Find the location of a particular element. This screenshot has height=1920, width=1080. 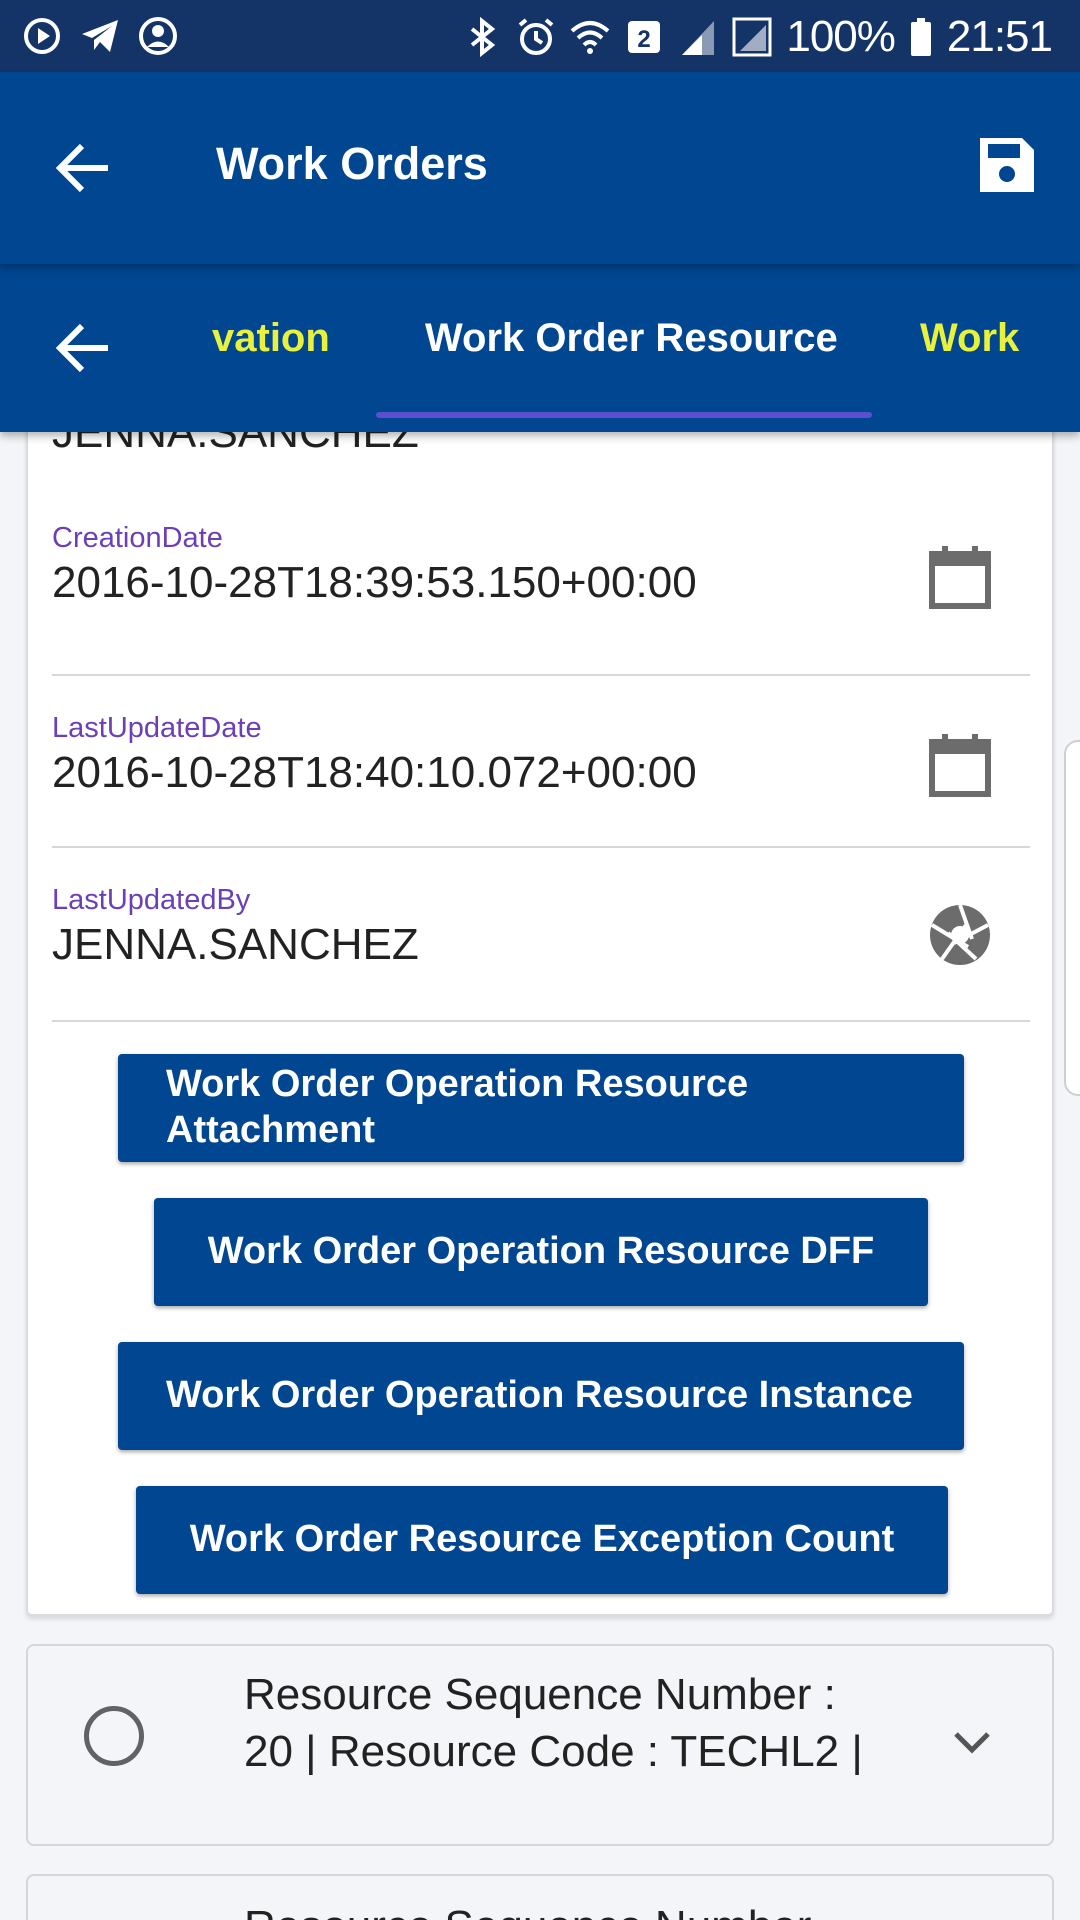

instance-button: Work Order Operation Resource Instance is located at coordinates (541, 1396).